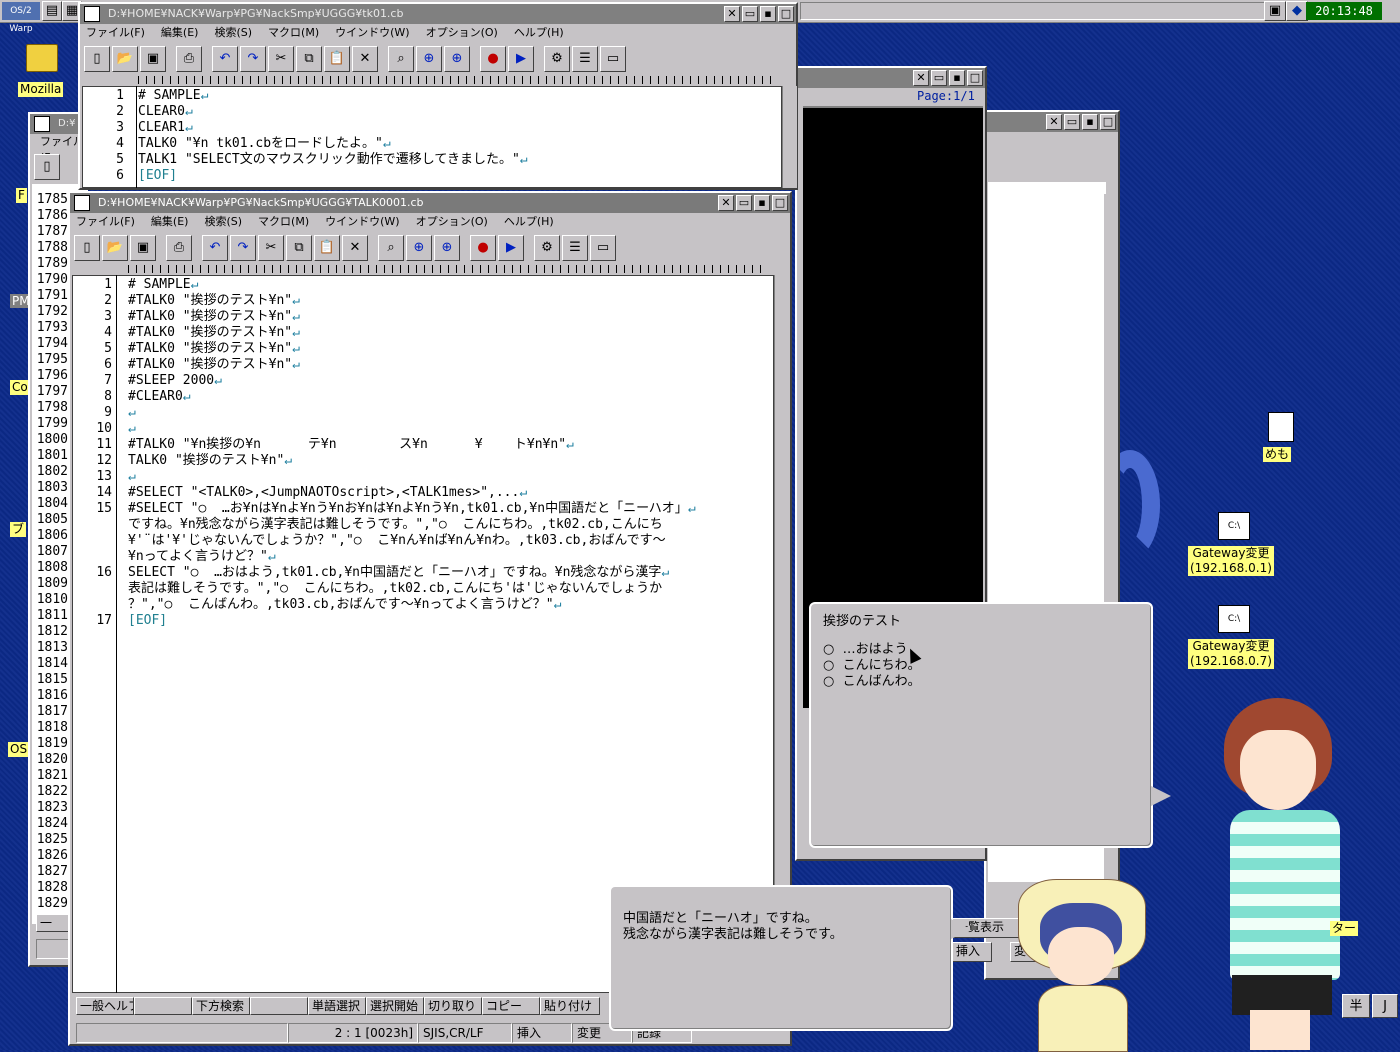 This screenshot has width=1400, height=1052. I want to click on list-icon: ☰, so click(585, 59).